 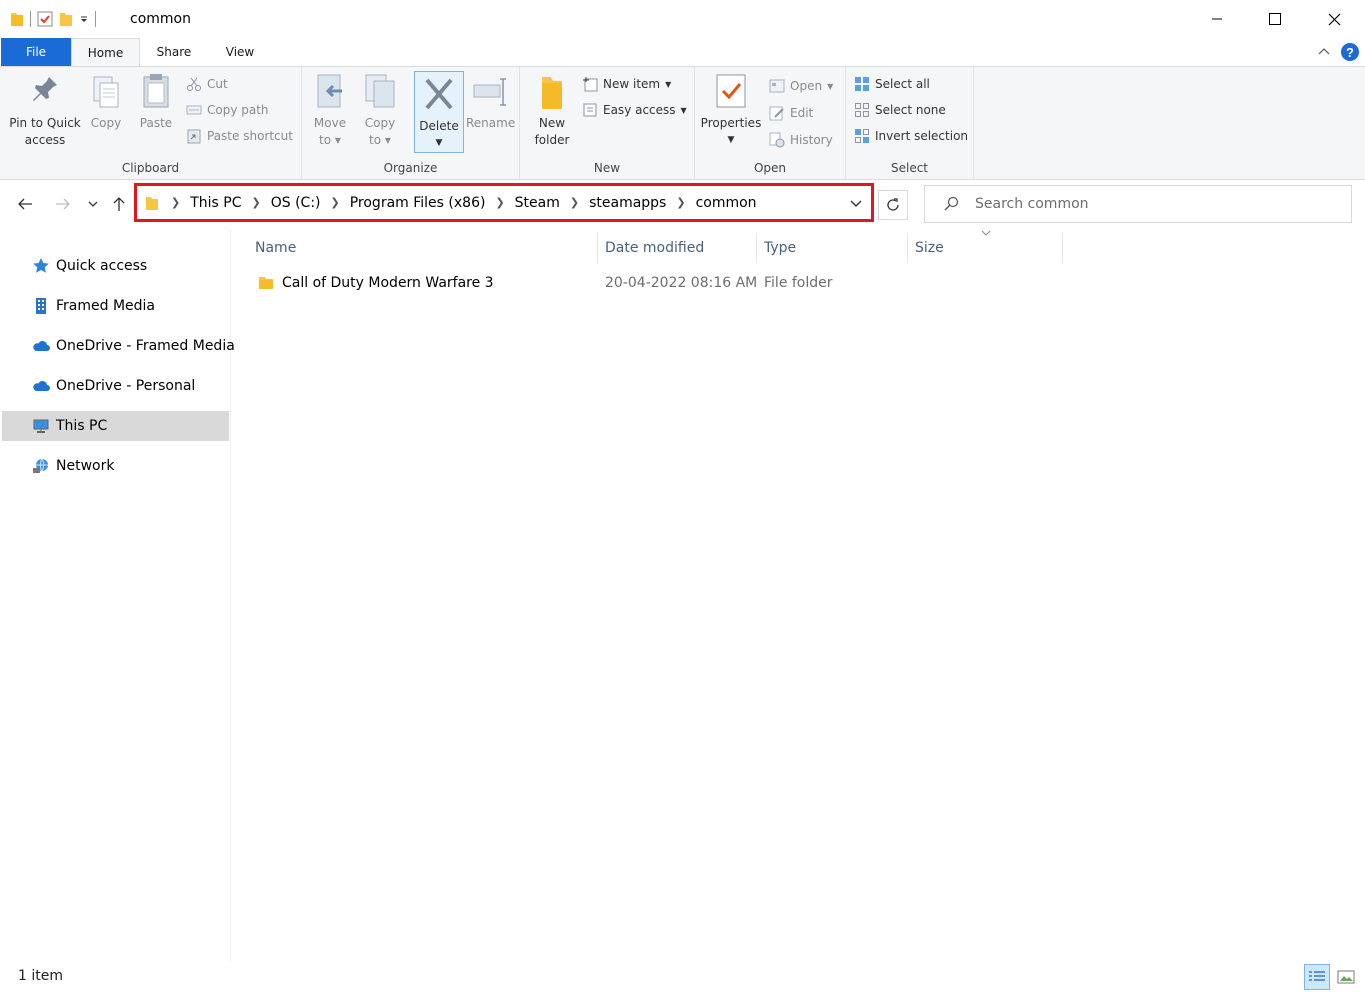 What do you see at coordinates (856, 203) in the screenshot?
I see `address-dropdown-icon` at bounding box center [856, 203].